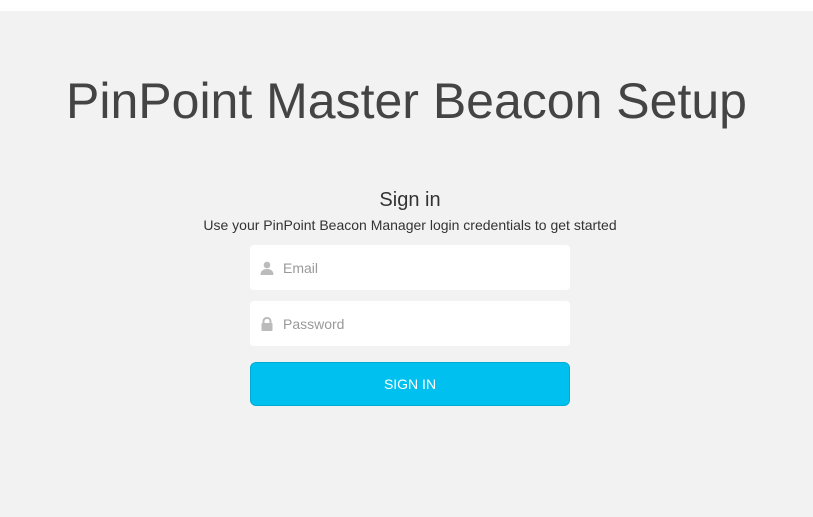  Describe the element at coordinates (418, 267) in the screenshot. I see `email-input` at that location.